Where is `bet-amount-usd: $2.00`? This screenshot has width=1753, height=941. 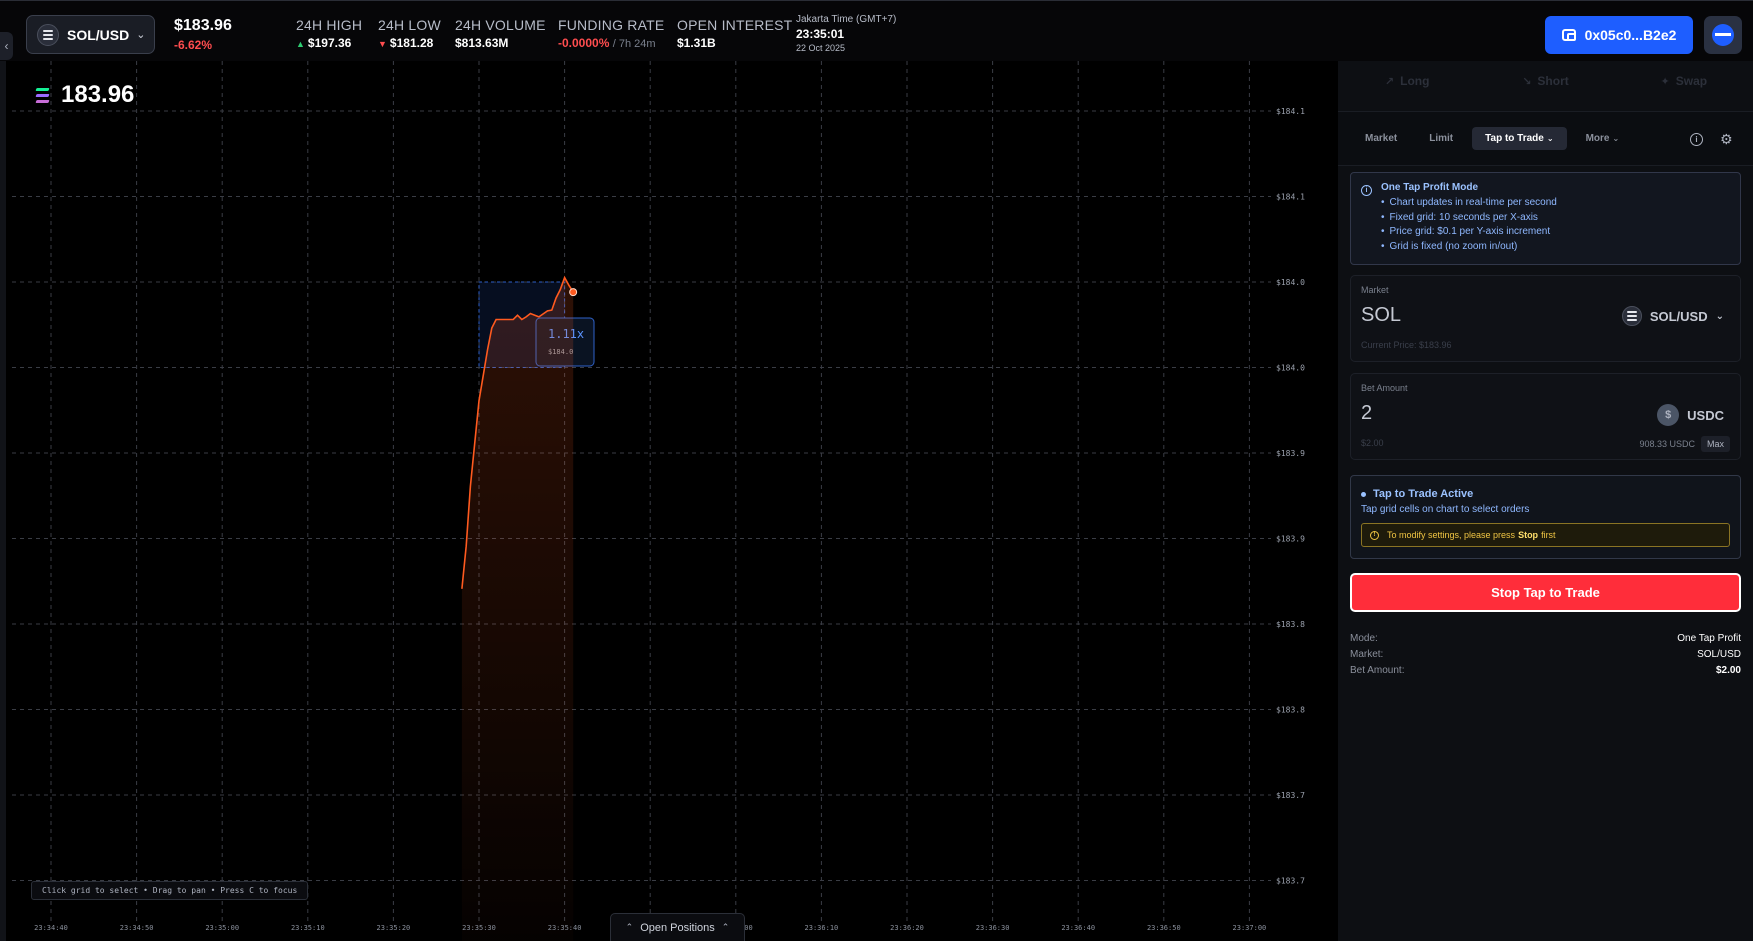
bet-amount-usd: $2.00 is located at coordinates (1372, 443).